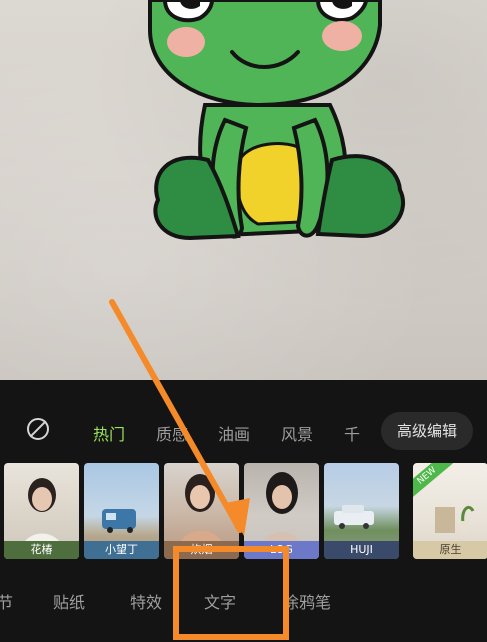  What do you see at coordinates (361, 550) in the screenshot?
I see `filter-label: HUJI` at bounding box center [361, 550].